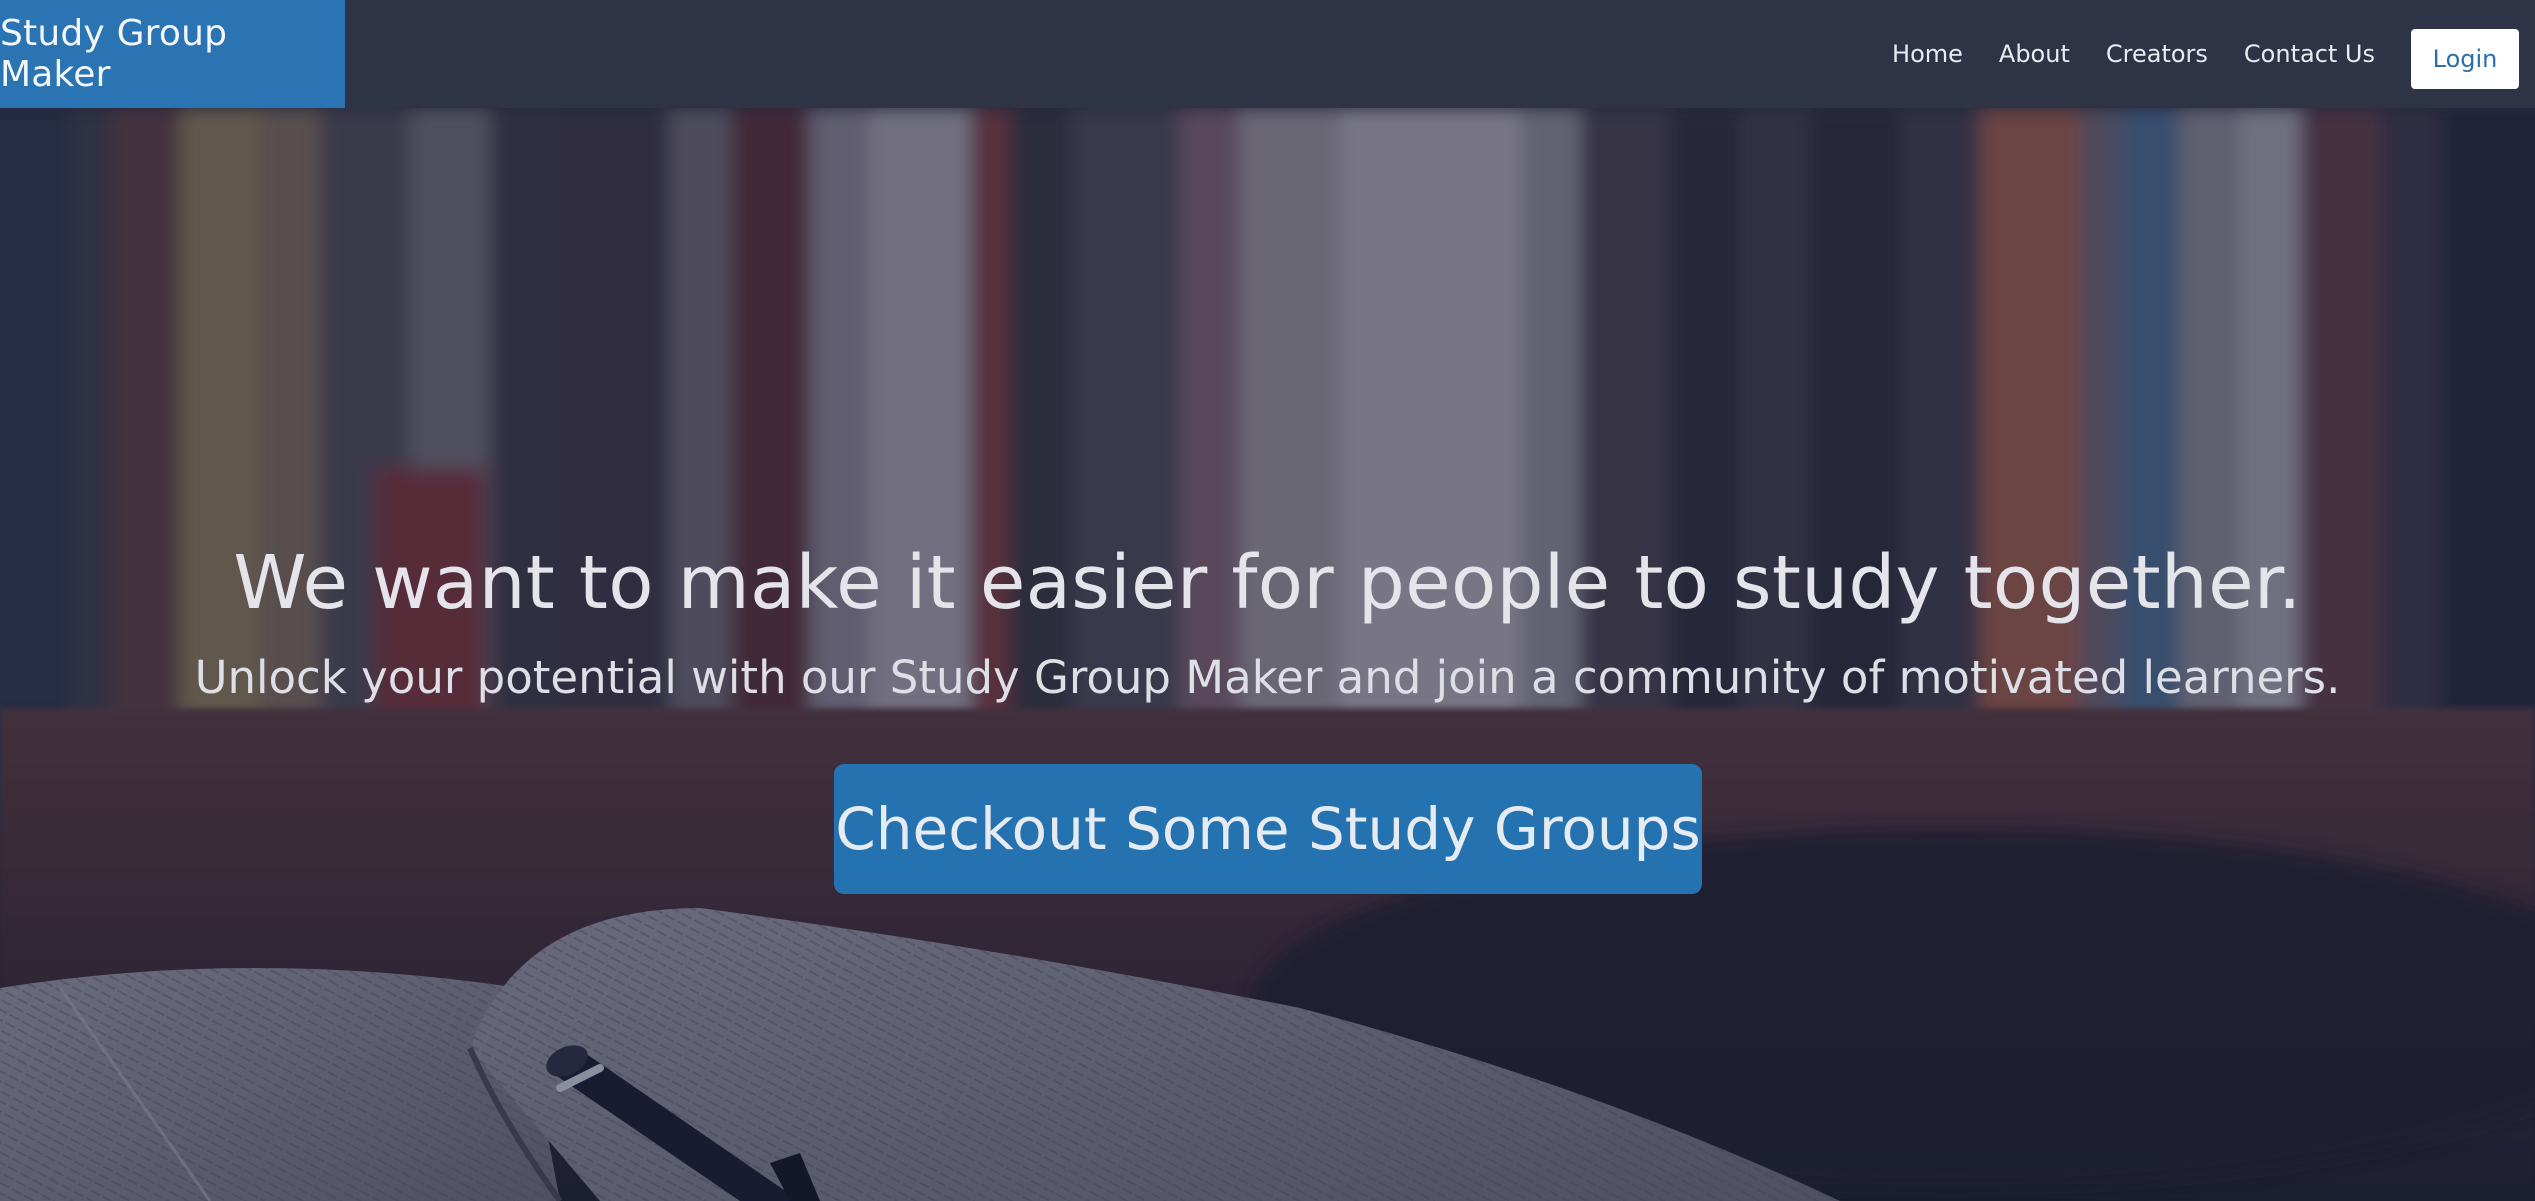 This screenshot has width=2535, height=1201. Describe the element at coordinates (2034, 54) in the screenshot. I see `nav-link-about: About` at that location.